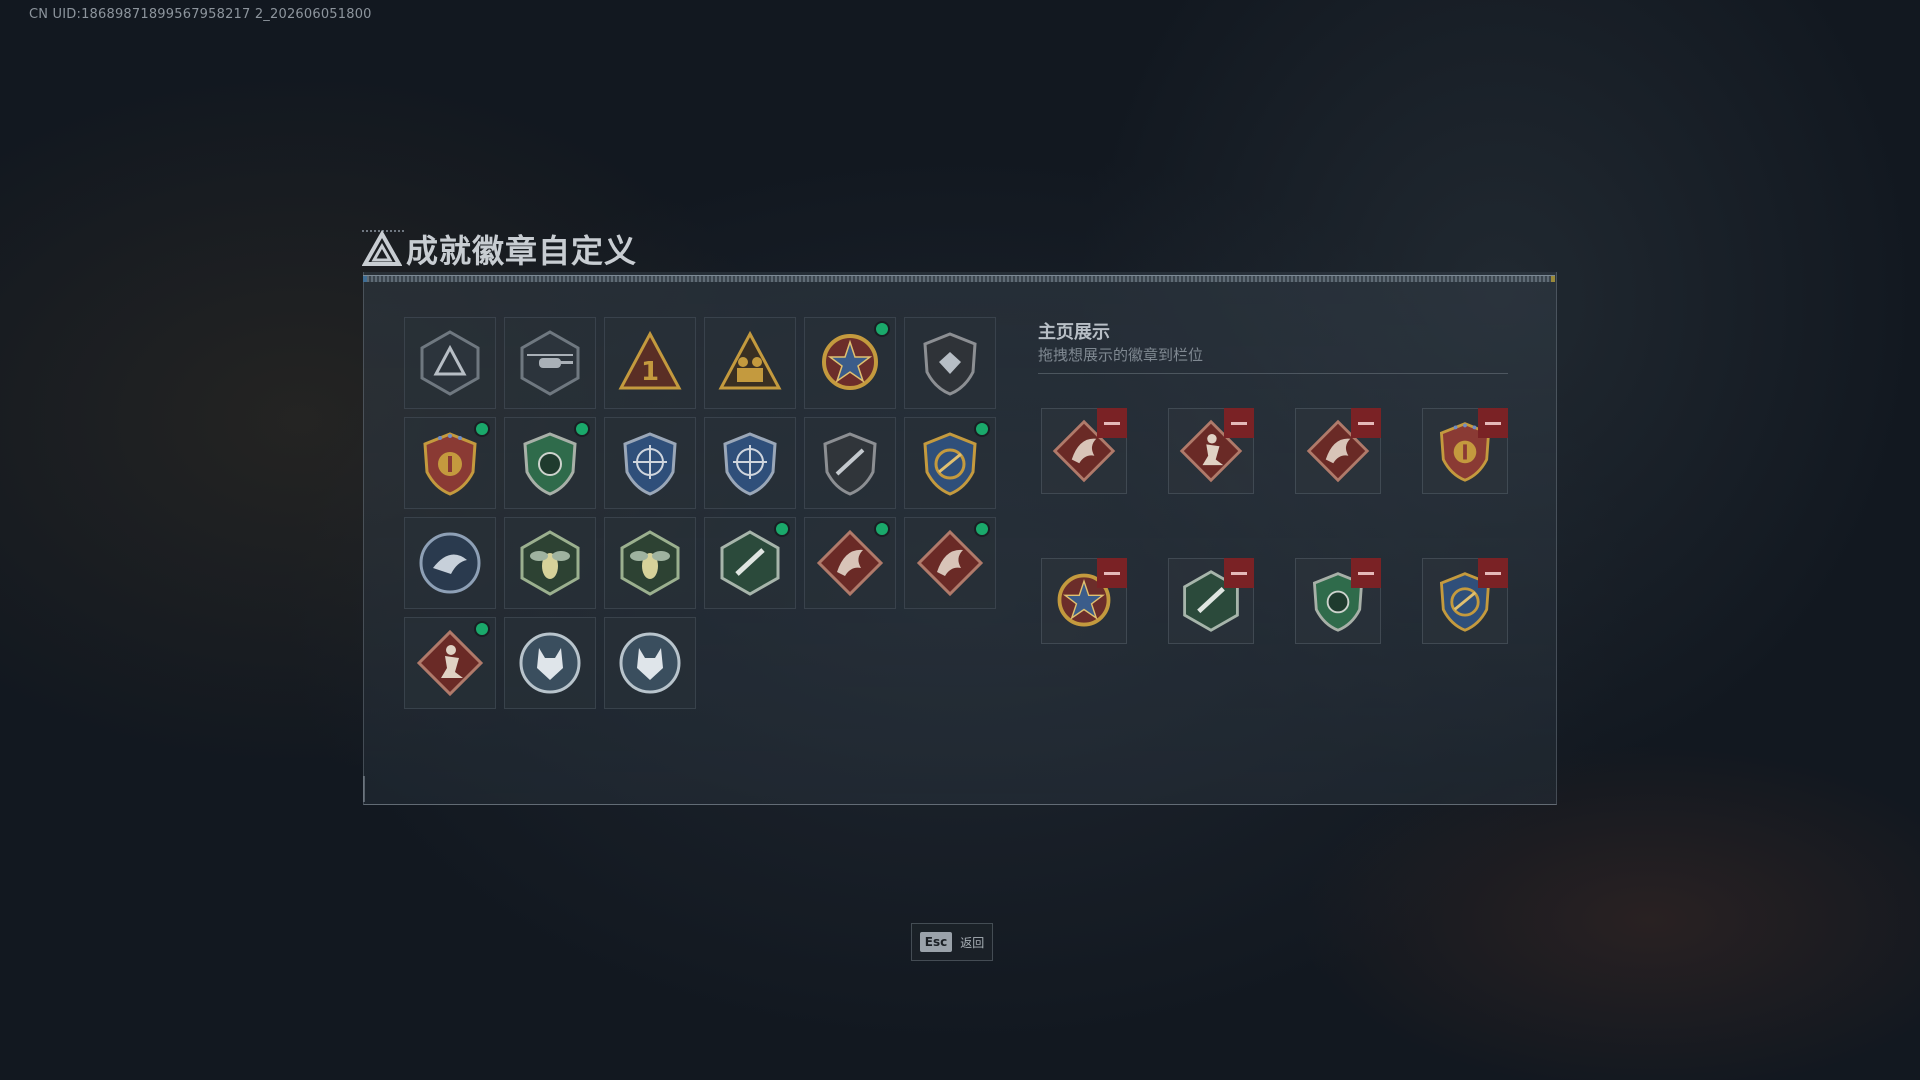  Describe the element at coordinates (1273, 373) in the screenshot. I see `showcase-divider` at that location.